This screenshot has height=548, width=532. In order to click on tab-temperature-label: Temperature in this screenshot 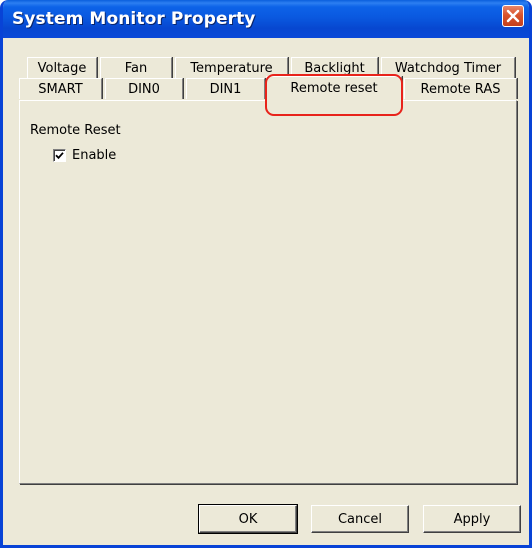, I will do `click(231, 68)`.